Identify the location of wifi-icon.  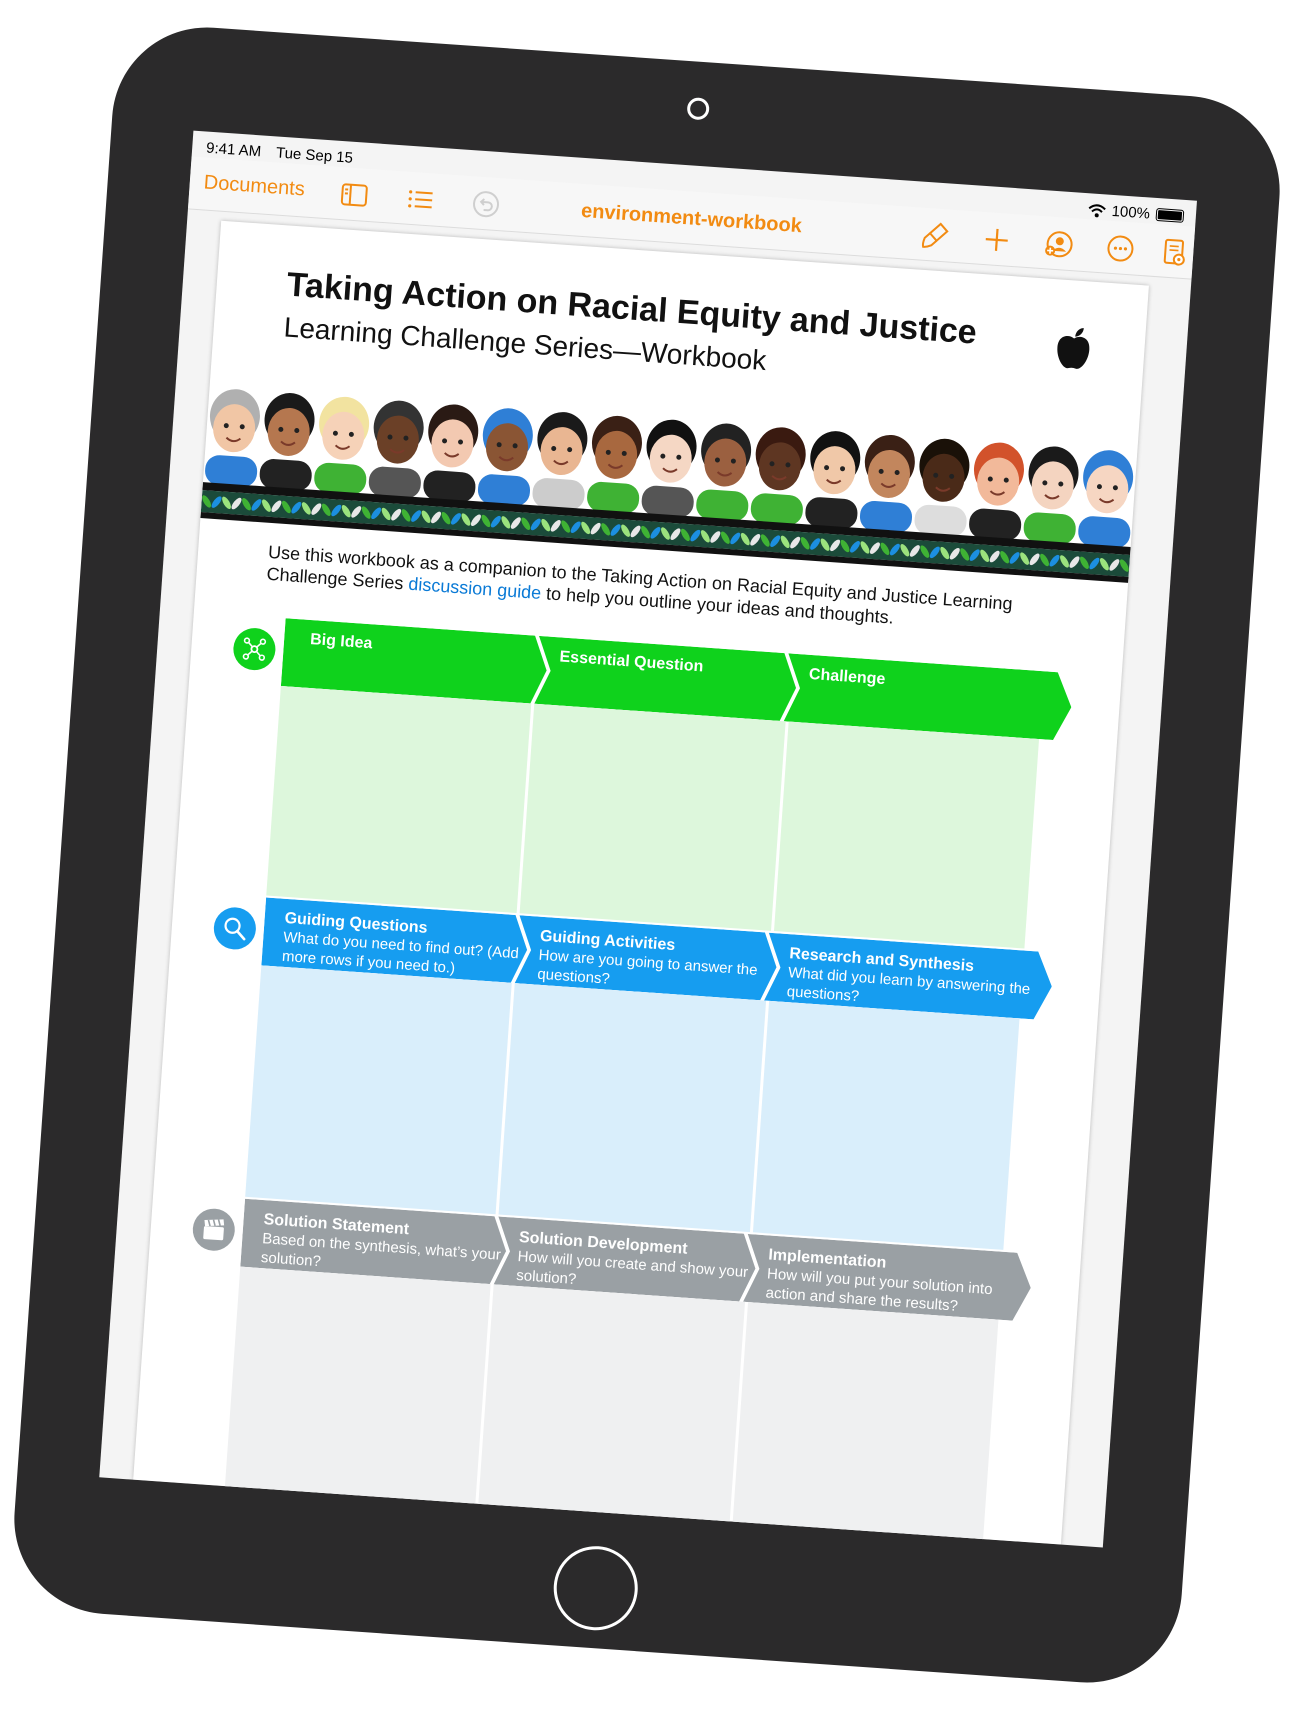
(1097, 210).